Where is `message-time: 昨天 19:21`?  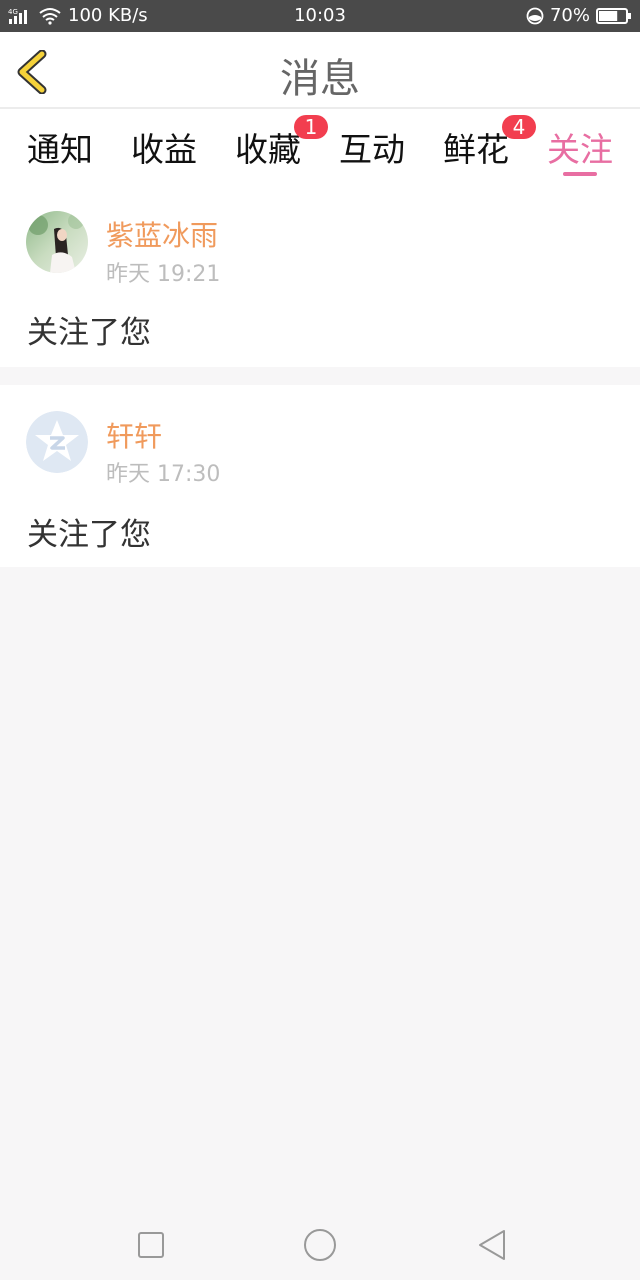
message-time: 昨天 19:21 is located at coordinates (163, 274).